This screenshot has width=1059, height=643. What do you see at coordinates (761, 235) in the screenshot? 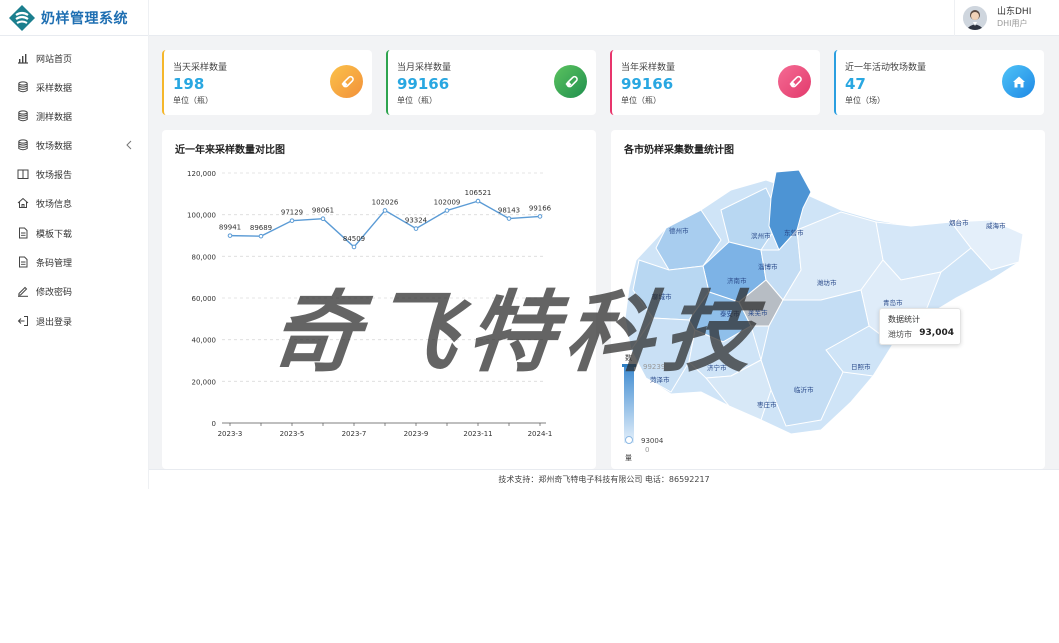
I see `city-label: 滨州市` at bounding box center [761, 235].